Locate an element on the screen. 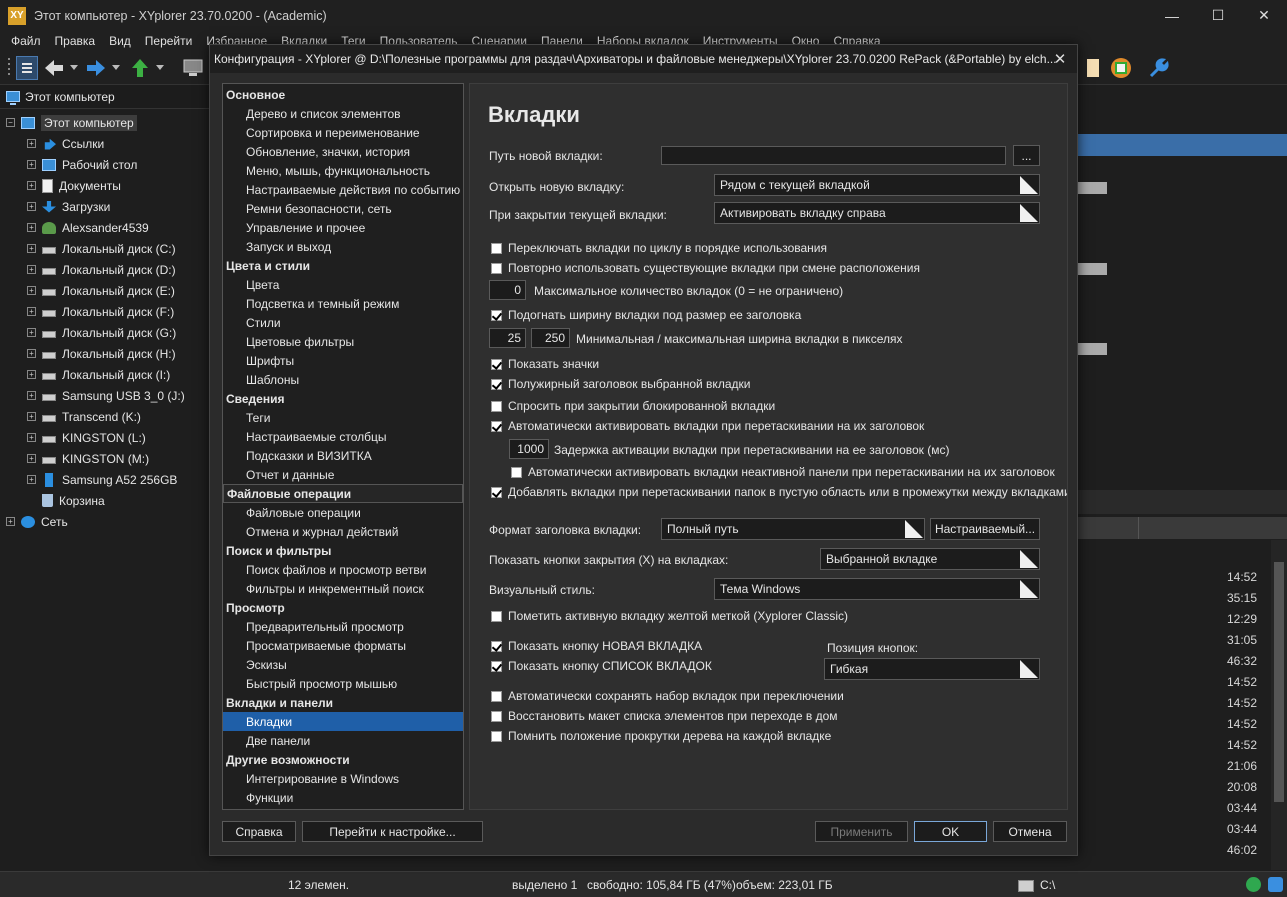 The width and height of the screenshot is (1287, 897). add-tabs-checkbox is located at coordinates (496, 492).